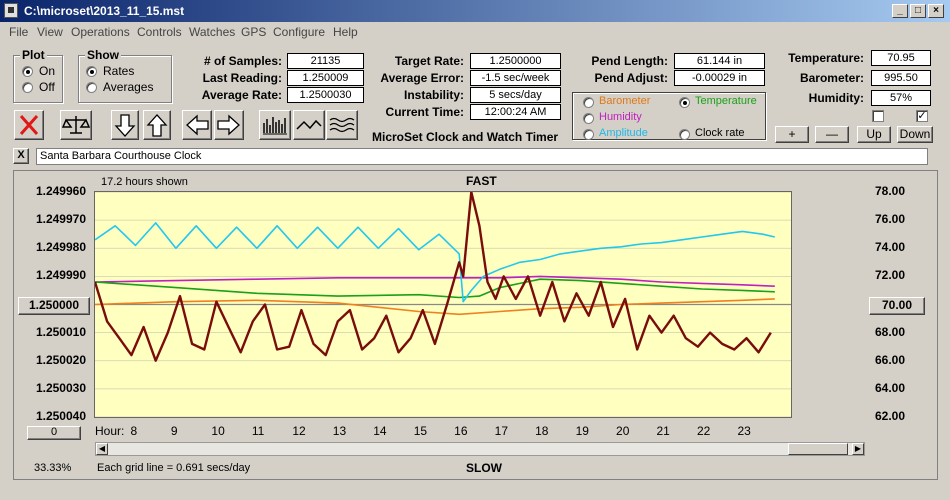 Image resolution: width=950 pixels, height=500 pixels. Describe the element at coordinates (878, 116) in the screenshot. I see `checkbox-left` at that location.